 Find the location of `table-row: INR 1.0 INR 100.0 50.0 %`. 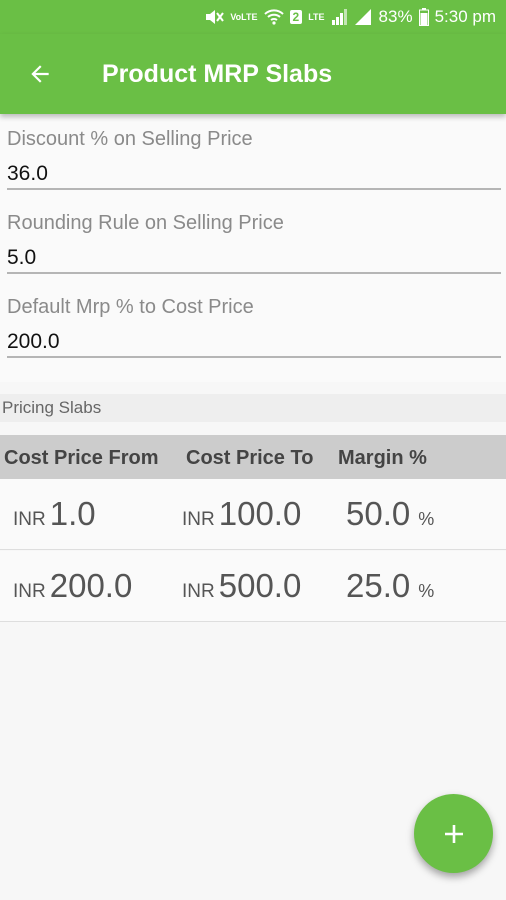

table-row: INR 1.0 INR 100.0 50.0 % is located at coordinates (253, 514).